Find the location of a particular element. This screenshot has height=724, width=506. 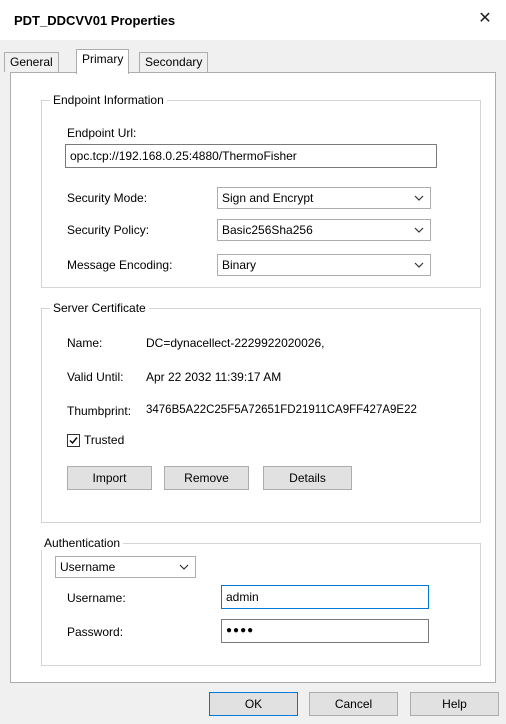

cert-valid-label: Valid Until: is located at coordinates (95, 377).